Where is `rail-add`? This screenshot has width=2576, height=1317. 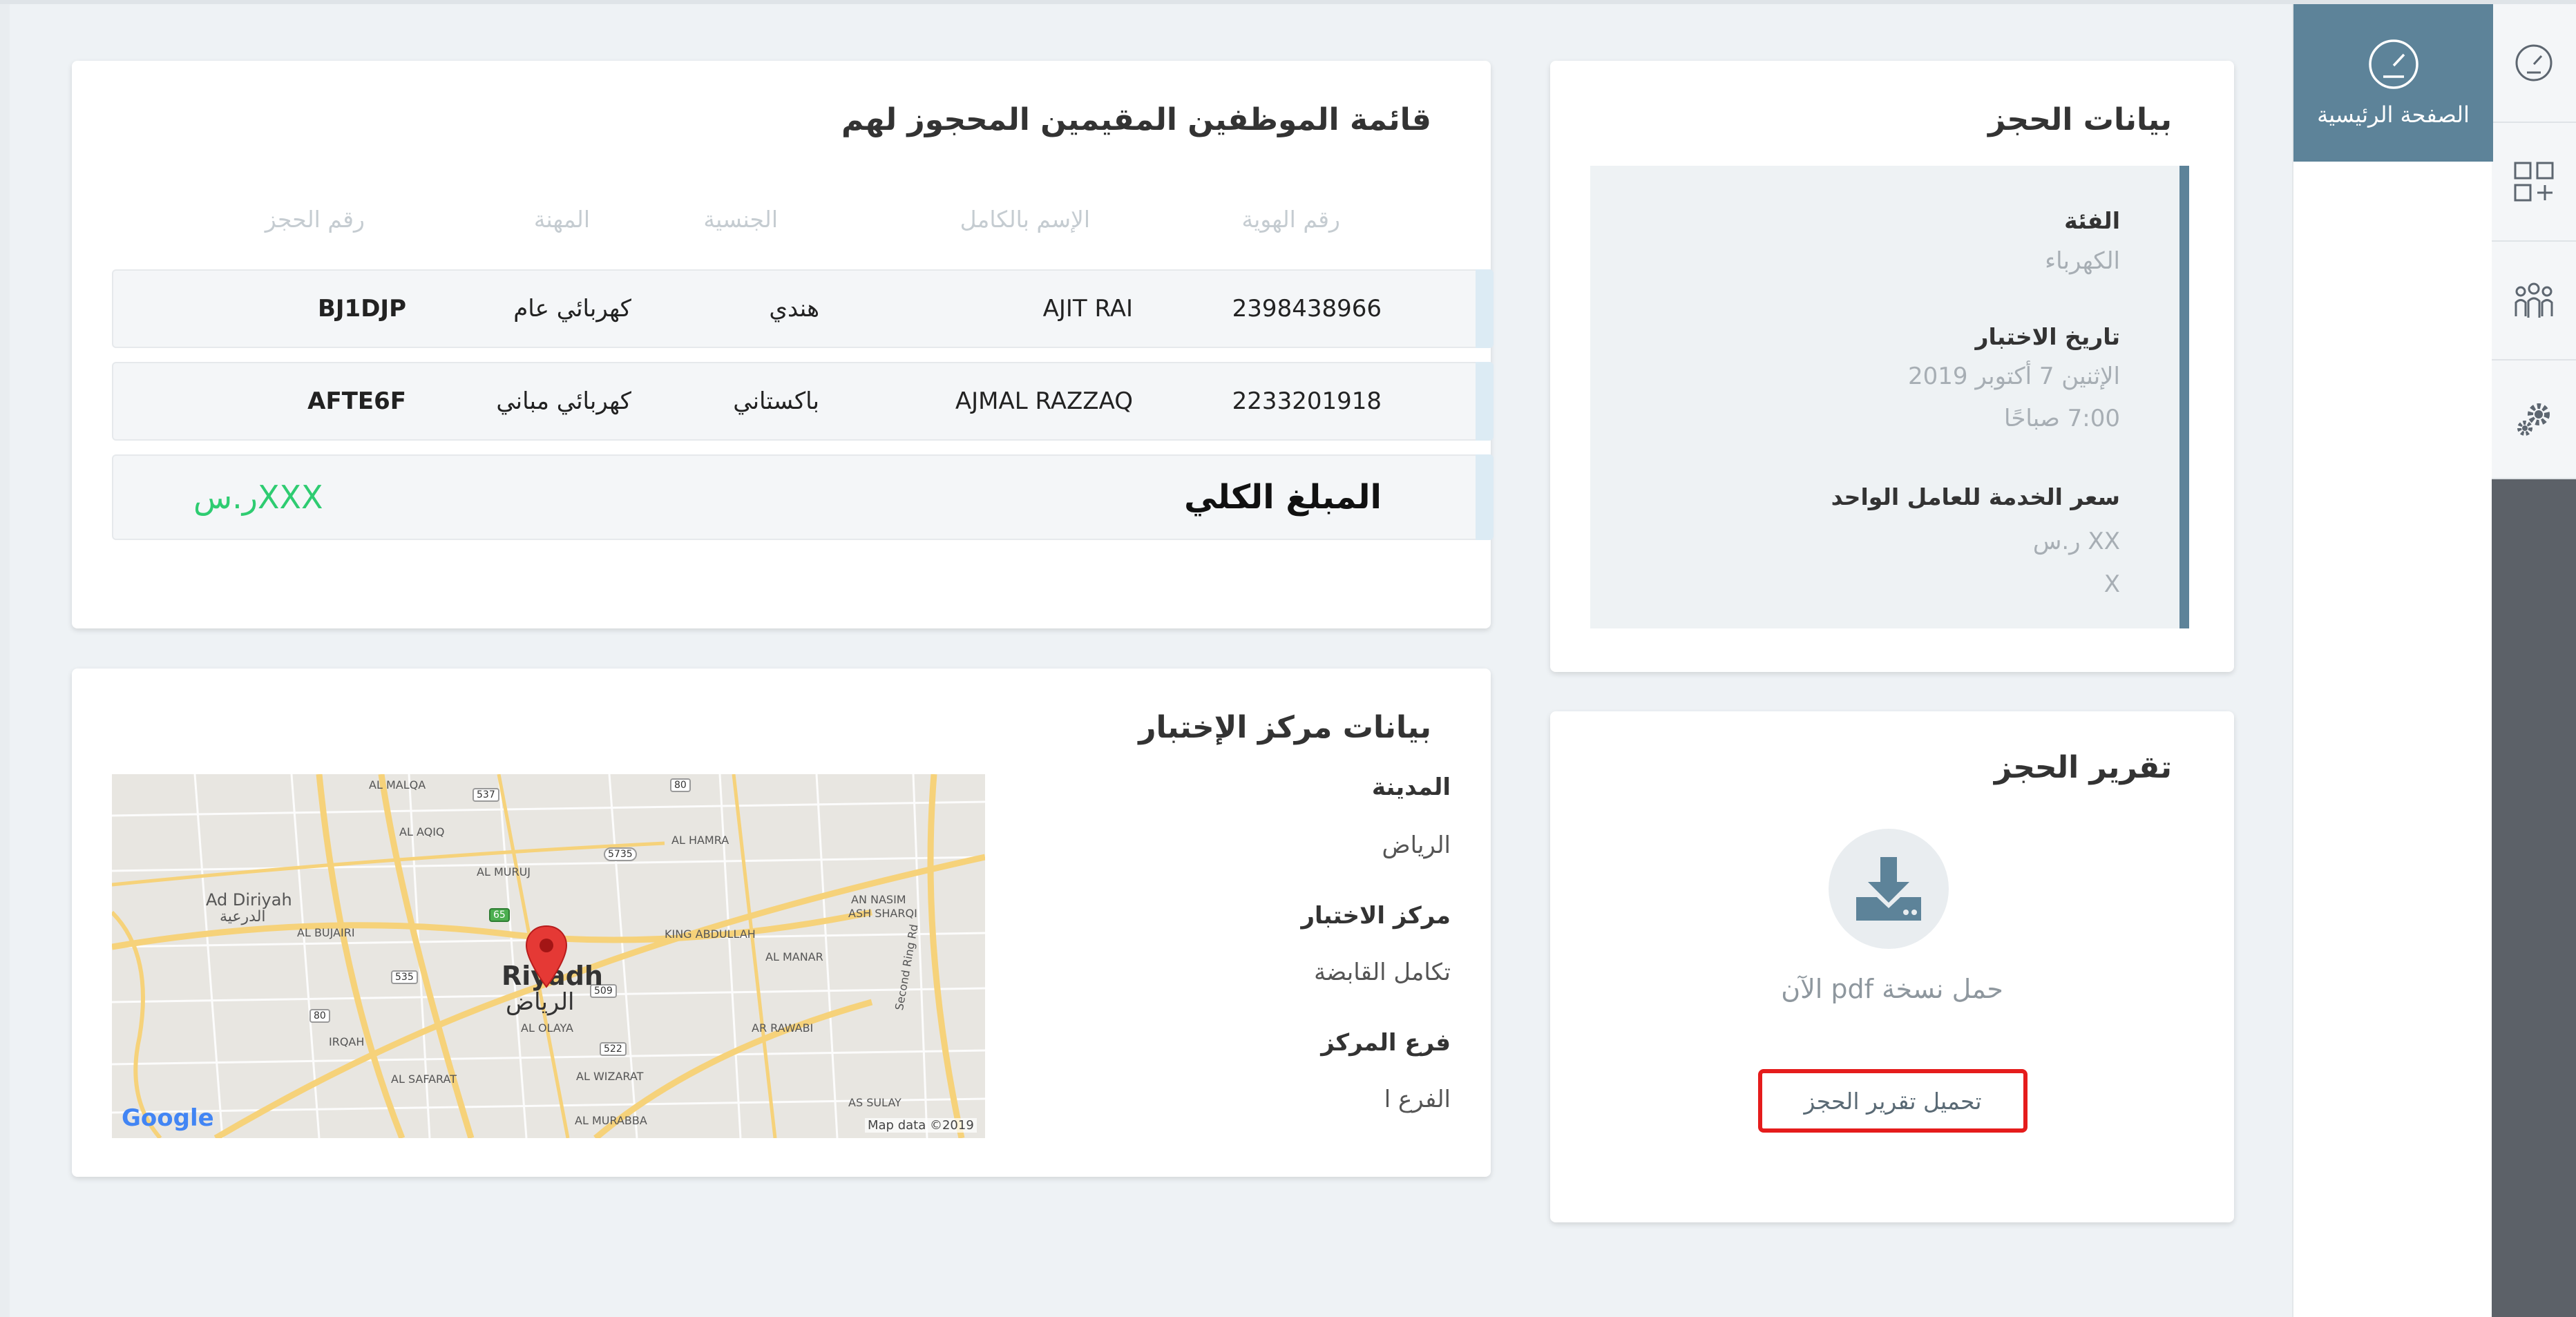 rail-add is located at coordinates (2534, 183).